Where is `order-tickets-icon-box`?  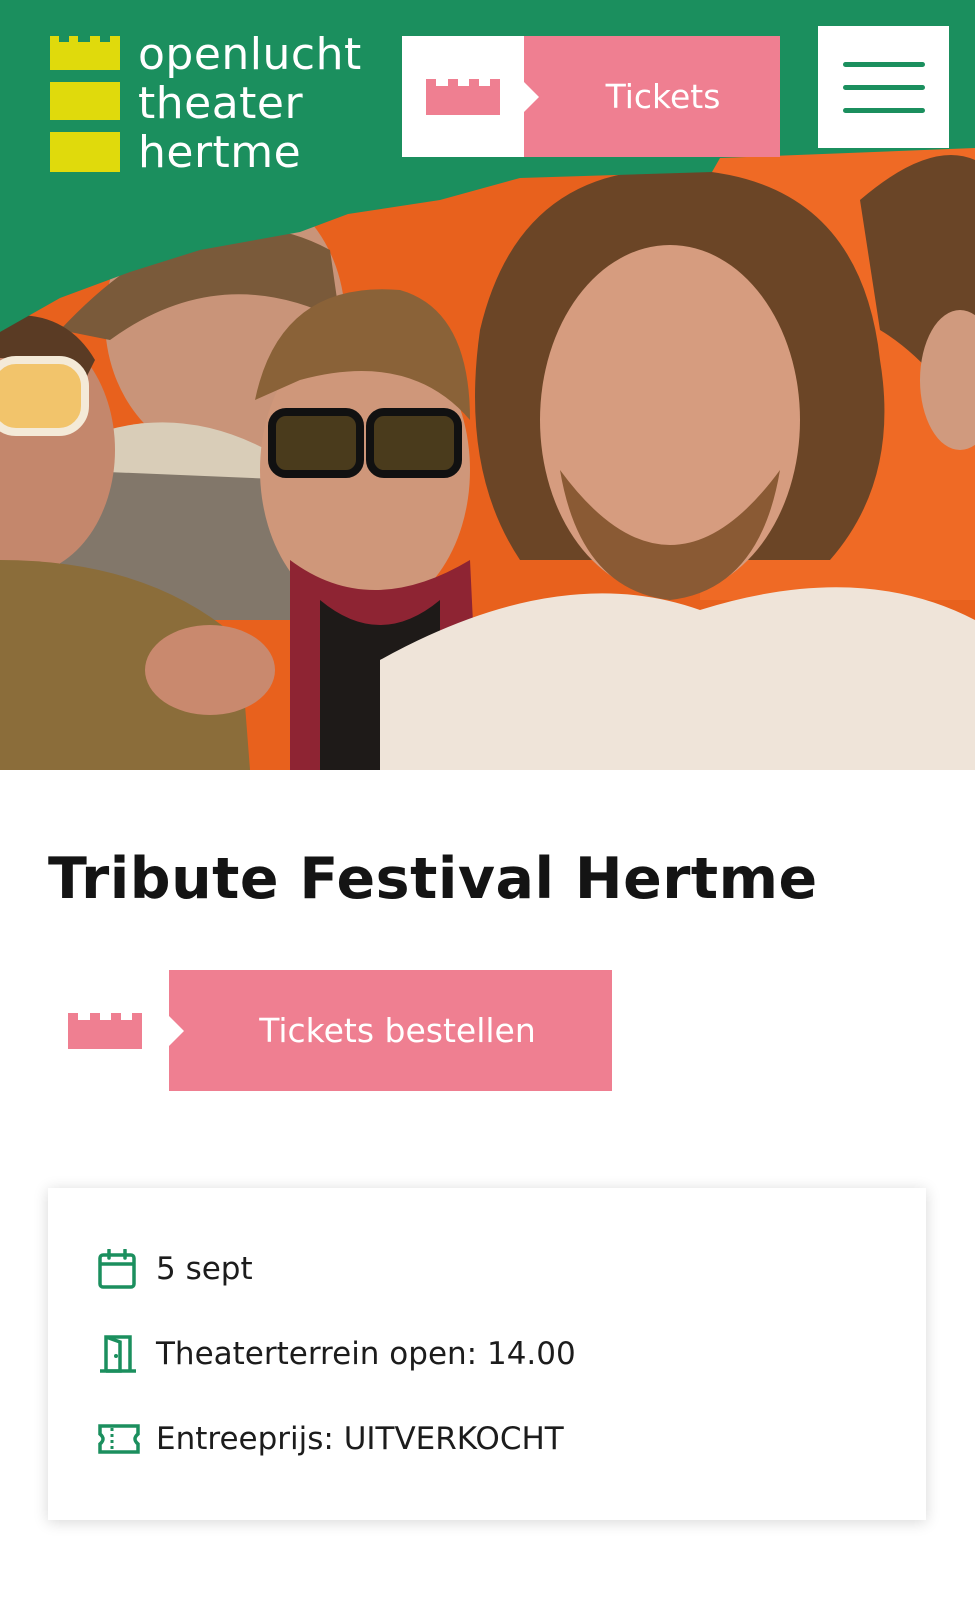
order-tickets-icon-box is located at coordinates (118, 1030).